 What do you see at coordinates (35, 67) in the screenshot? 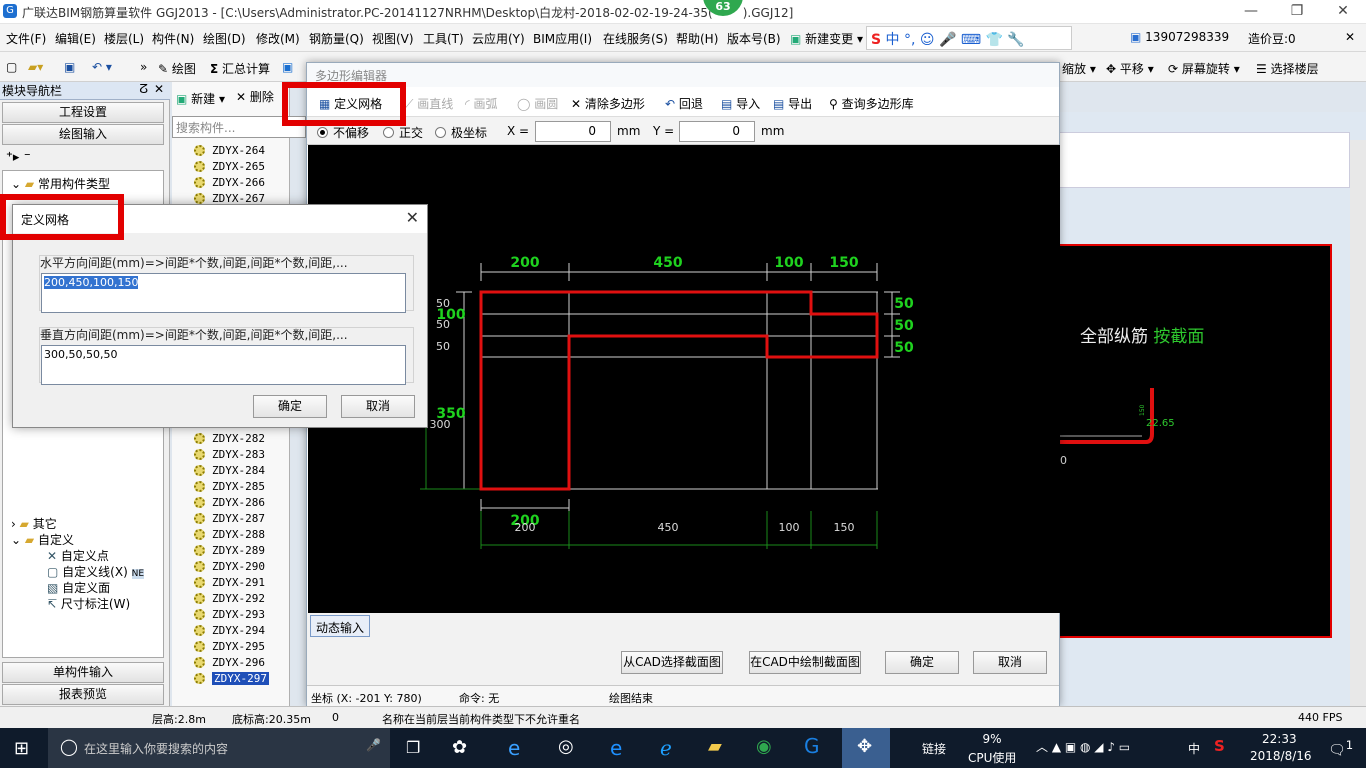
I see `open-folder-icon: ▰▾` at bounding box center [35, 67].